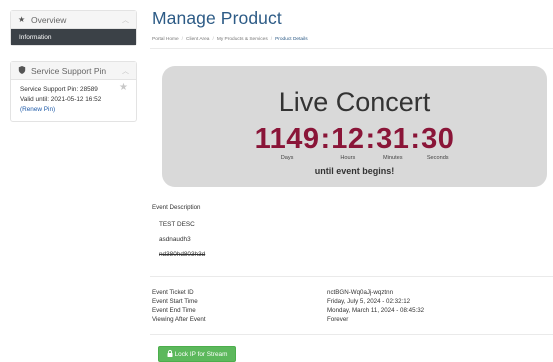 The image size is (553, 362). I want to click on info-key: Viewing After Event, so click(179, 319).